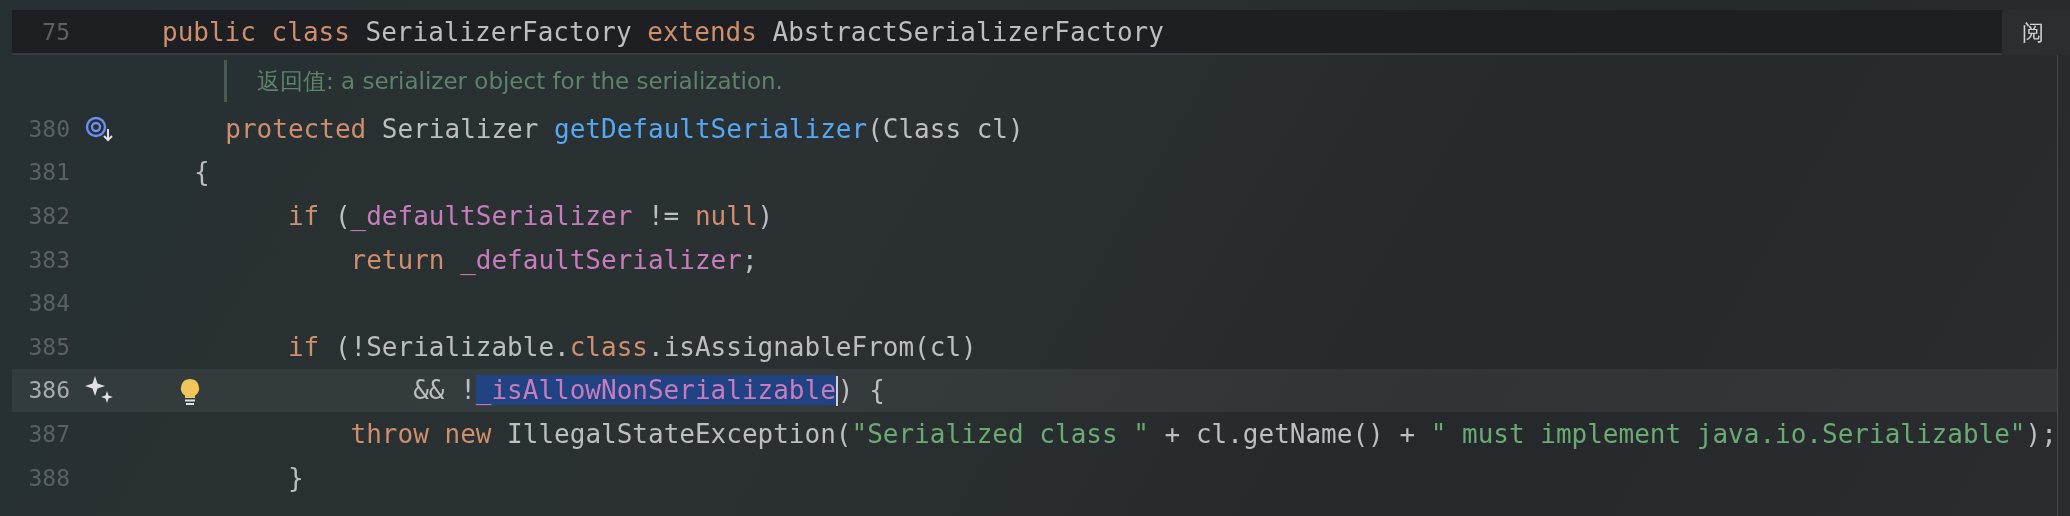 This screenshot has height=516, width=2070. What do you see at coordinates (1000, 433) in the screenshot?
I see `string-literal: "Serialized class "` at bounding box center [1000, 433].